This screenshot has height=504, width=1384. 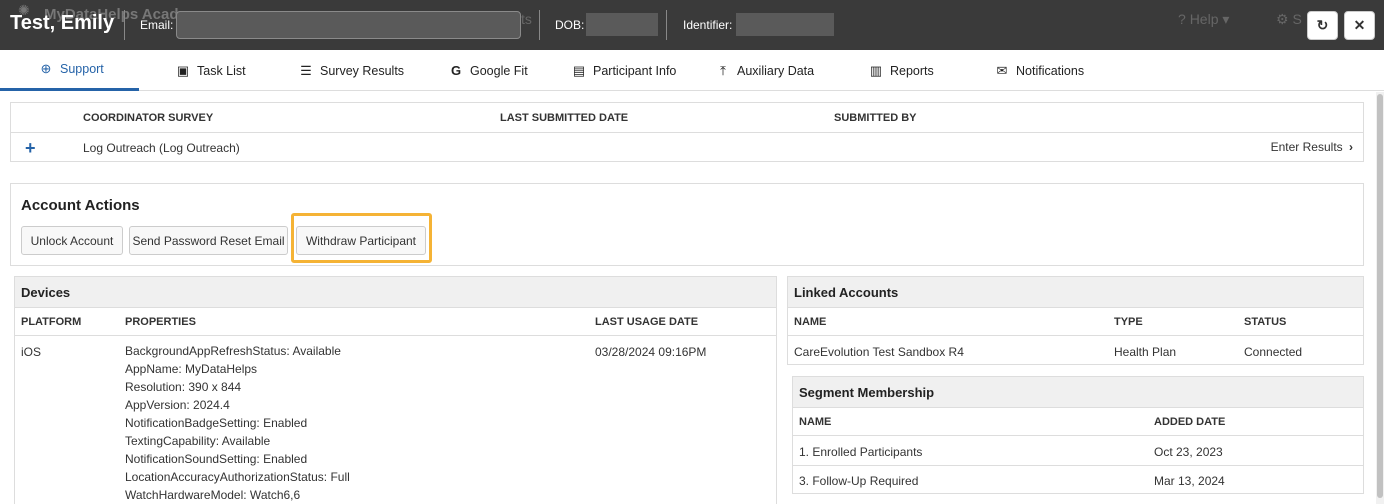 I want to click on settings-label: S, so click(x=1297, y=19).